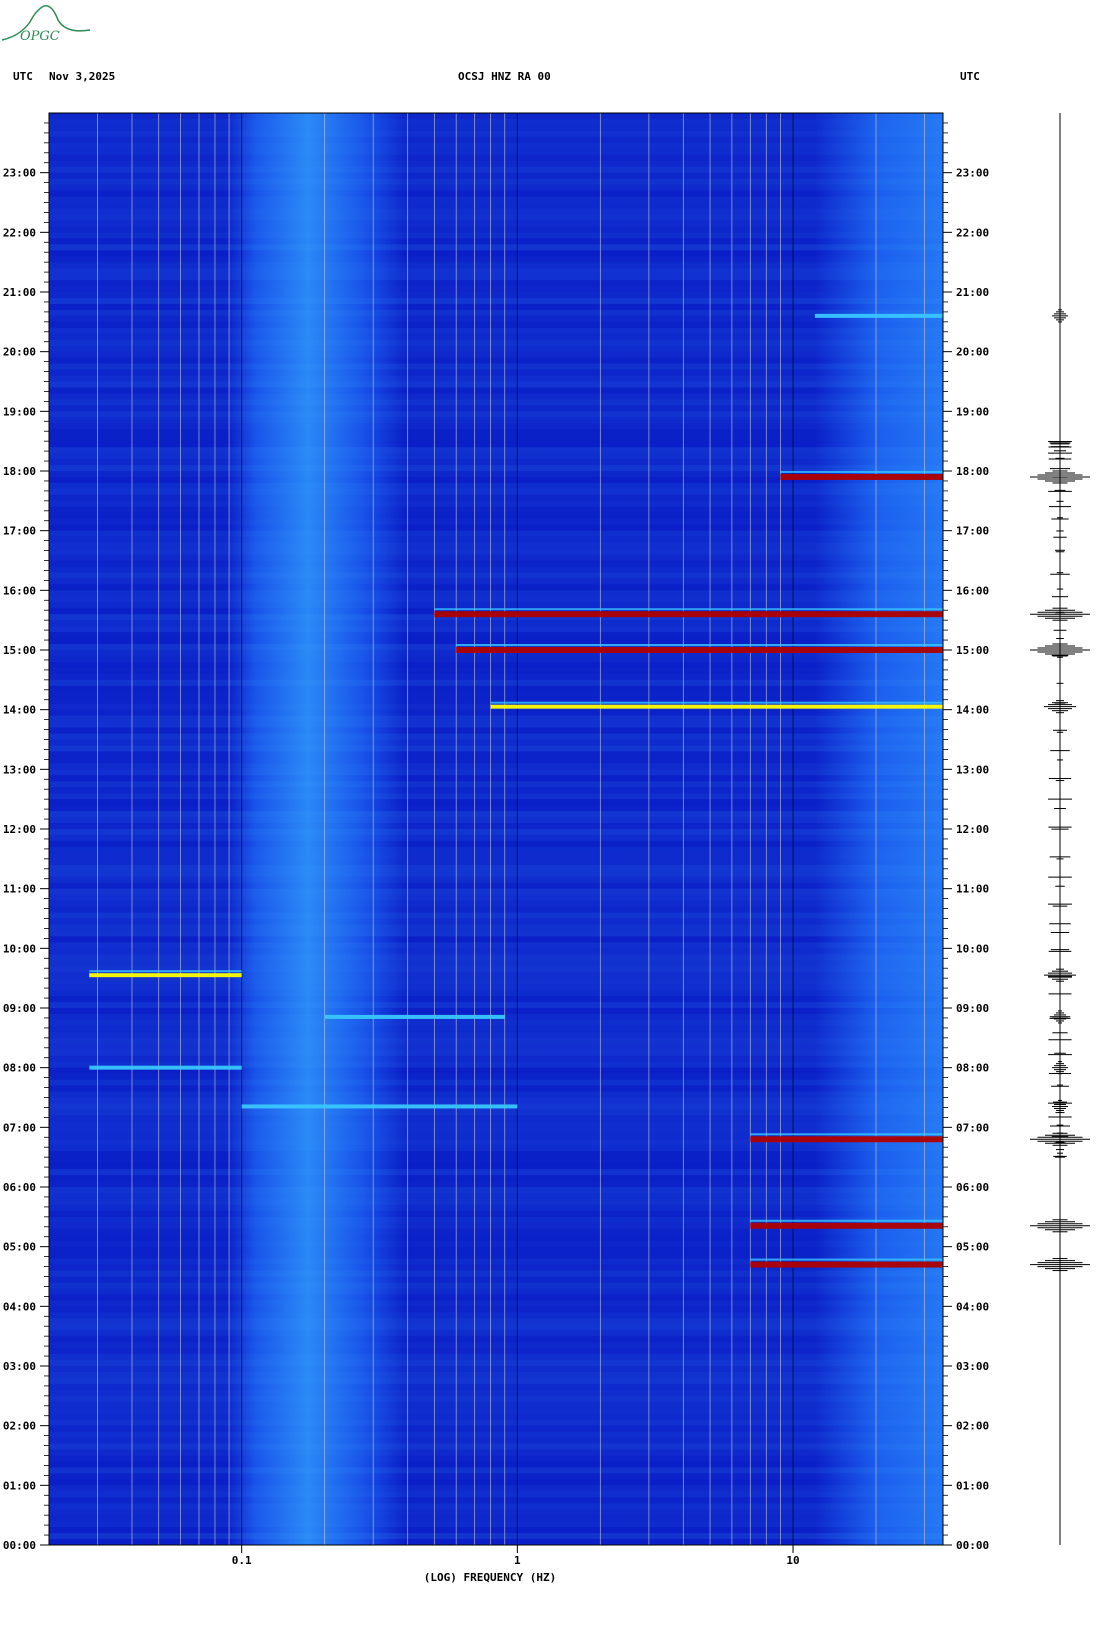 This screenshot has width=1102, height=1634. I want to click on y-tick-label-left: 15:00, so click(19, 650).